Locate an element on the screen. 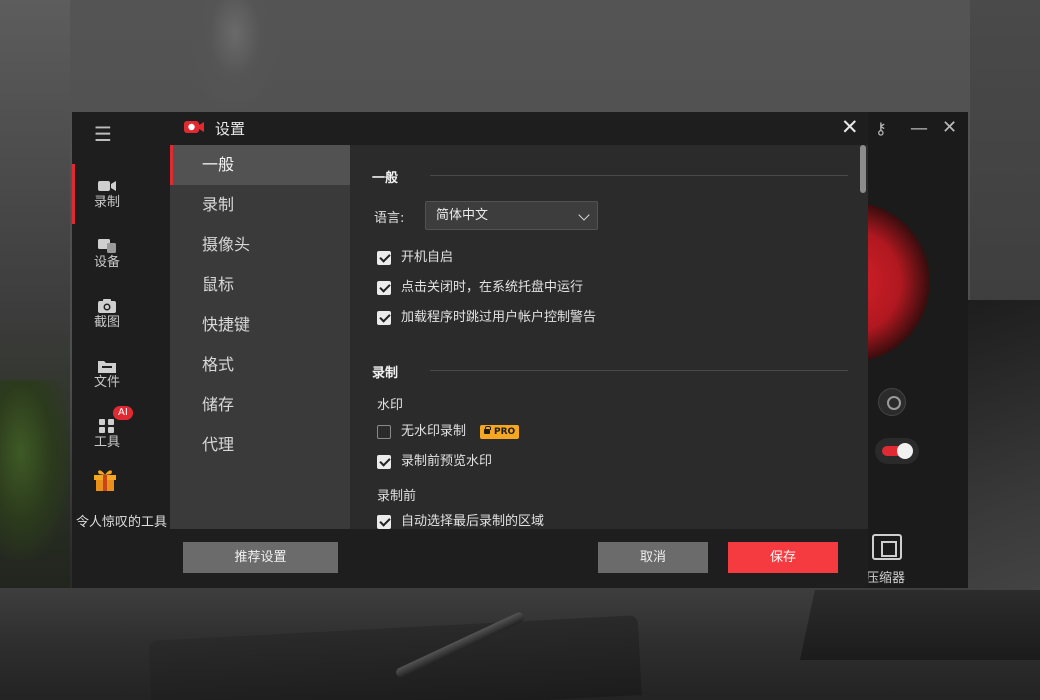  sidebar-item-devices: 设备 is located at coordinates (107, 254).